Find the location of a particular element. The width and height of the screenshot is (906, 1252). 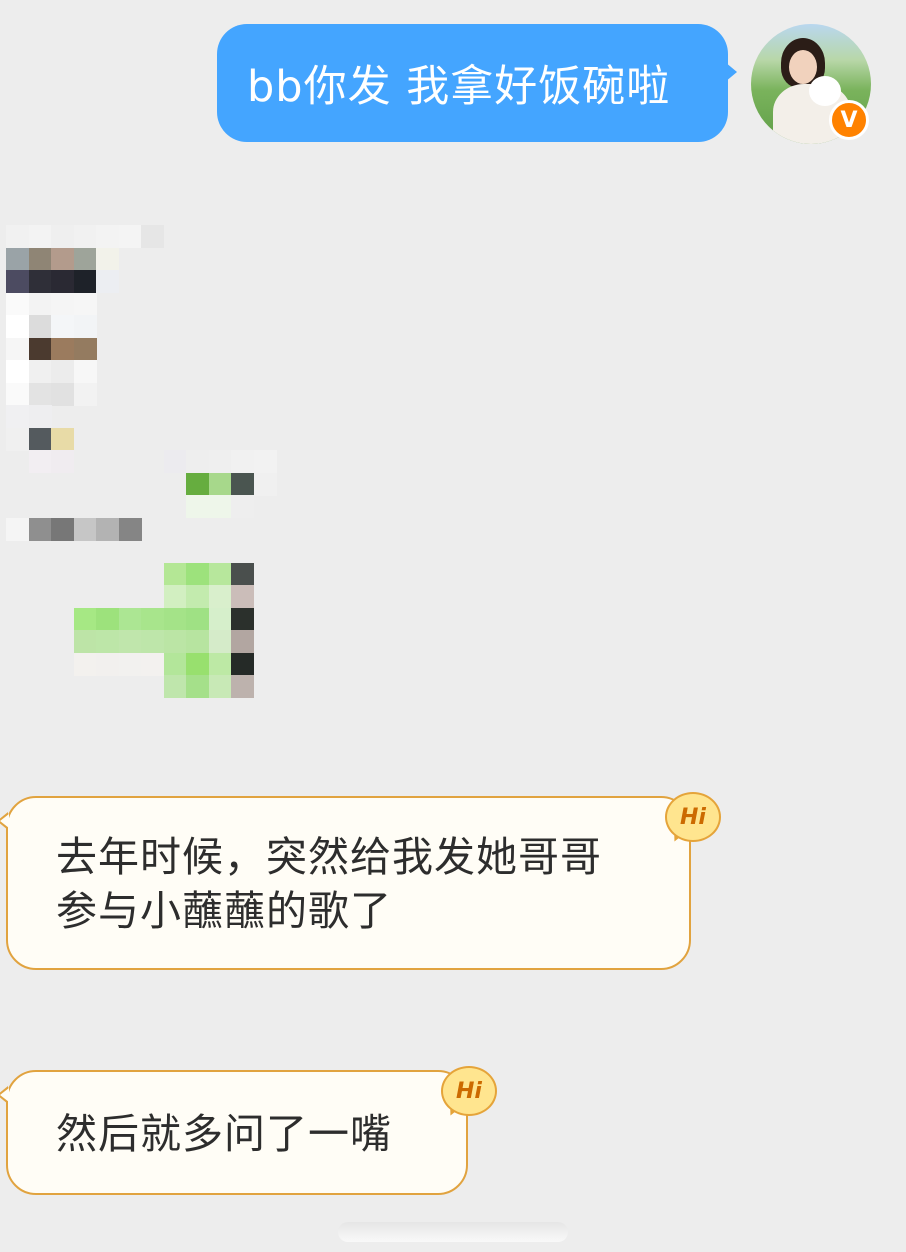

pixelated-image-message is located at coordinates (142, 462).